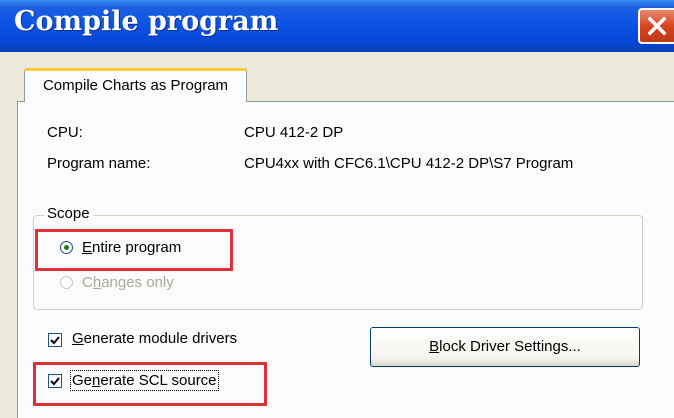  What do you see at coordinates (150, 384) in the screenshot?
I see `highlight-generate-scl-source` at bounding box center [150, 384].